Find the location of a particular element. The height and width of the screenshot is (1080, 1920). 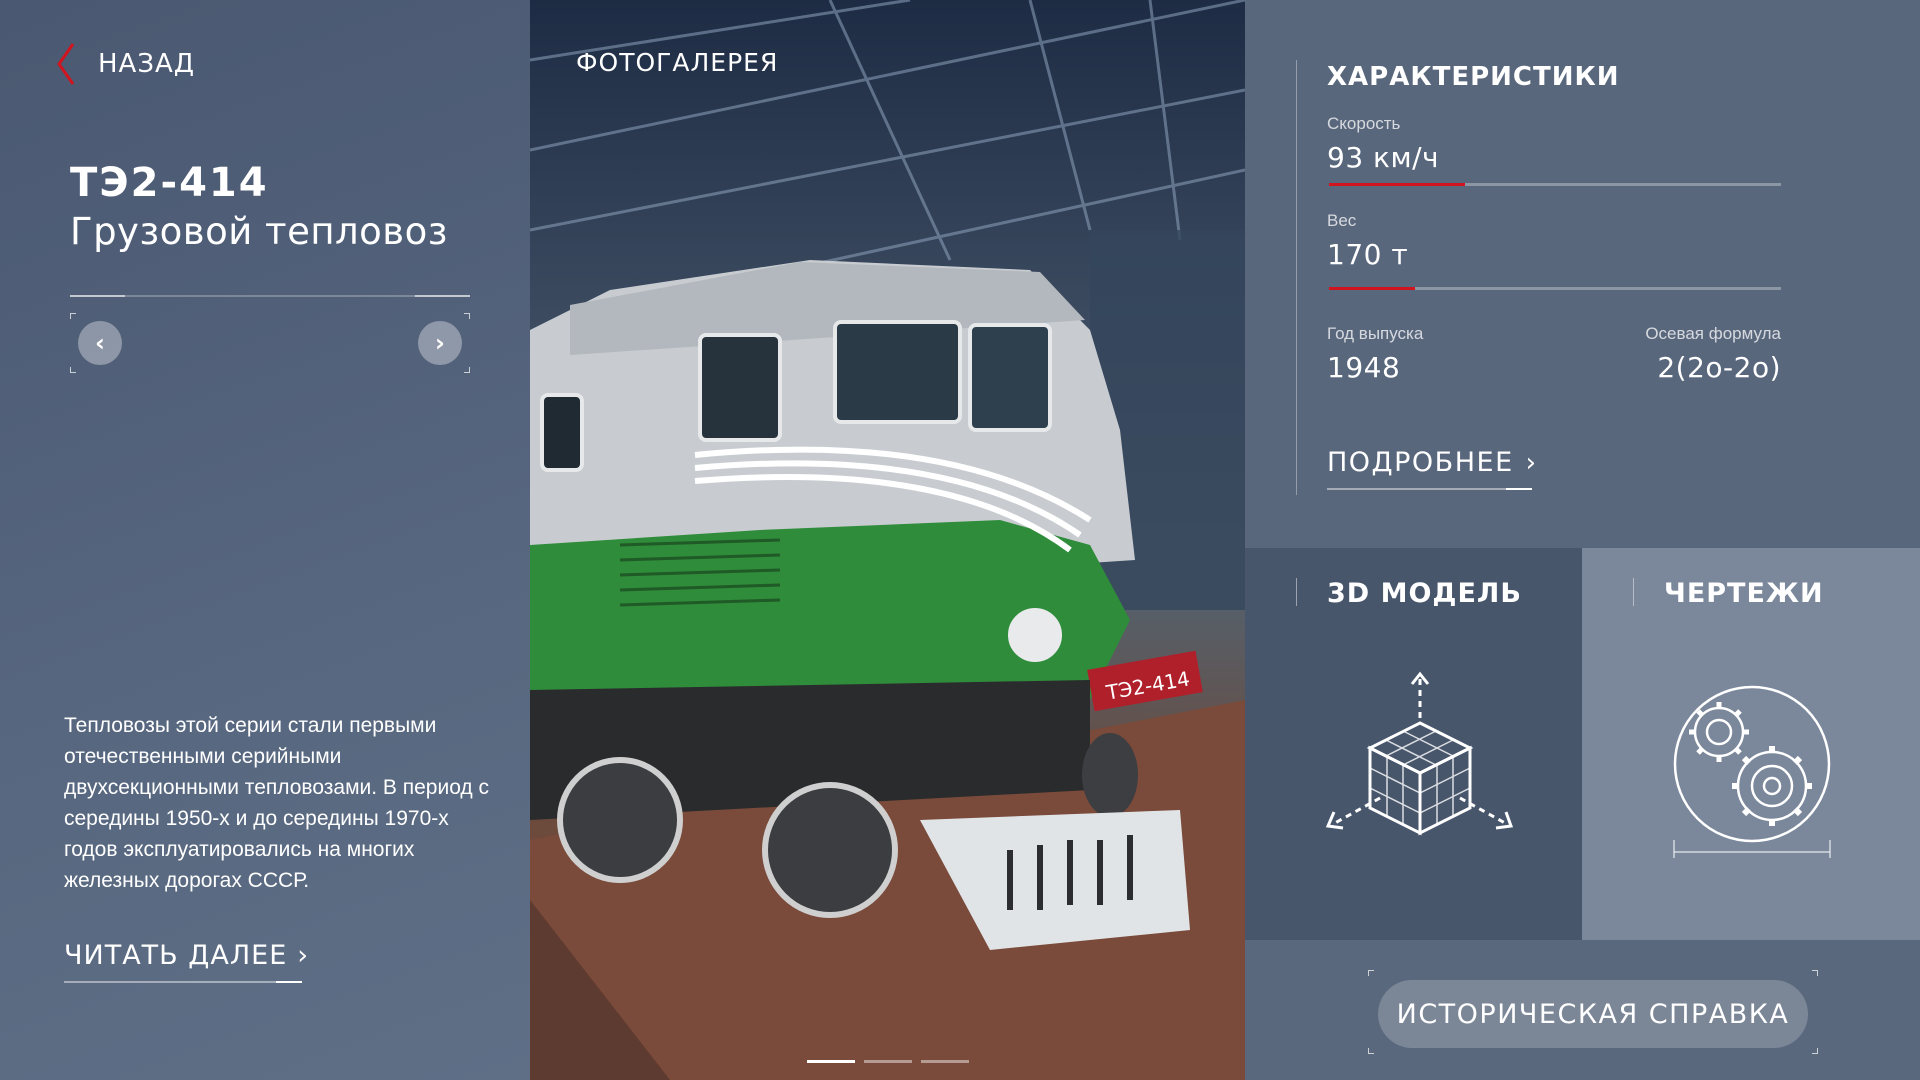

cube-axes-icon is located at coordinates (1419, 753).